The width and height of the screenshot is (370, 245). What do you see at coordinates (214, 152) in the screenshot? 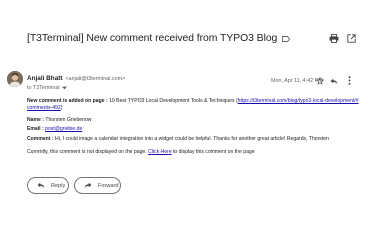
I see `status-text-after: to display this comment on the page` at bounding box center [214, 152].